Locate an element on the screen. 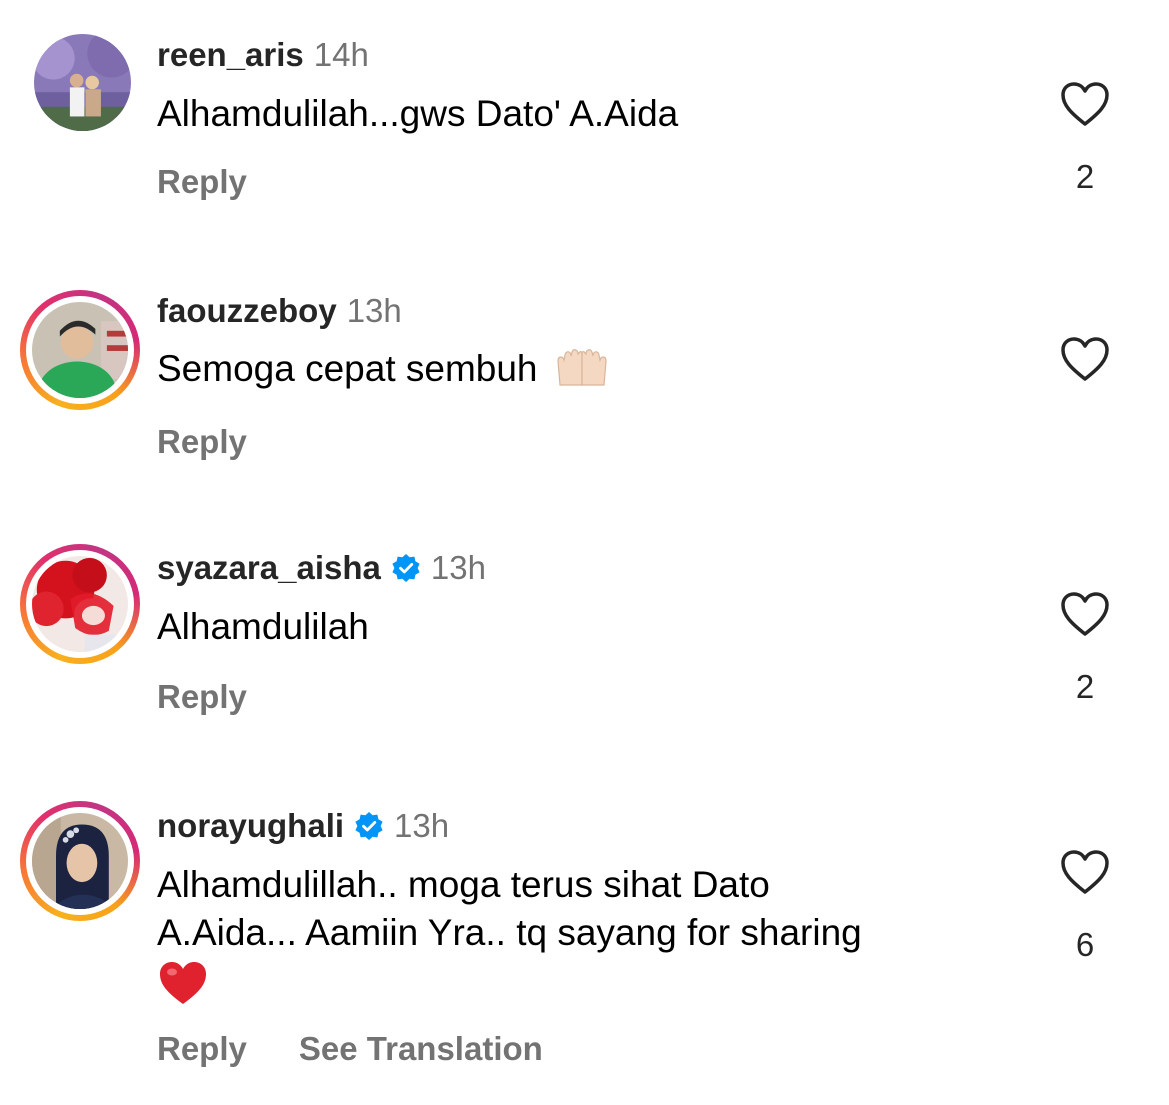 This screenshot has width=1169, height=1105. red-heart-emoji is located at coordinates (577, 984).